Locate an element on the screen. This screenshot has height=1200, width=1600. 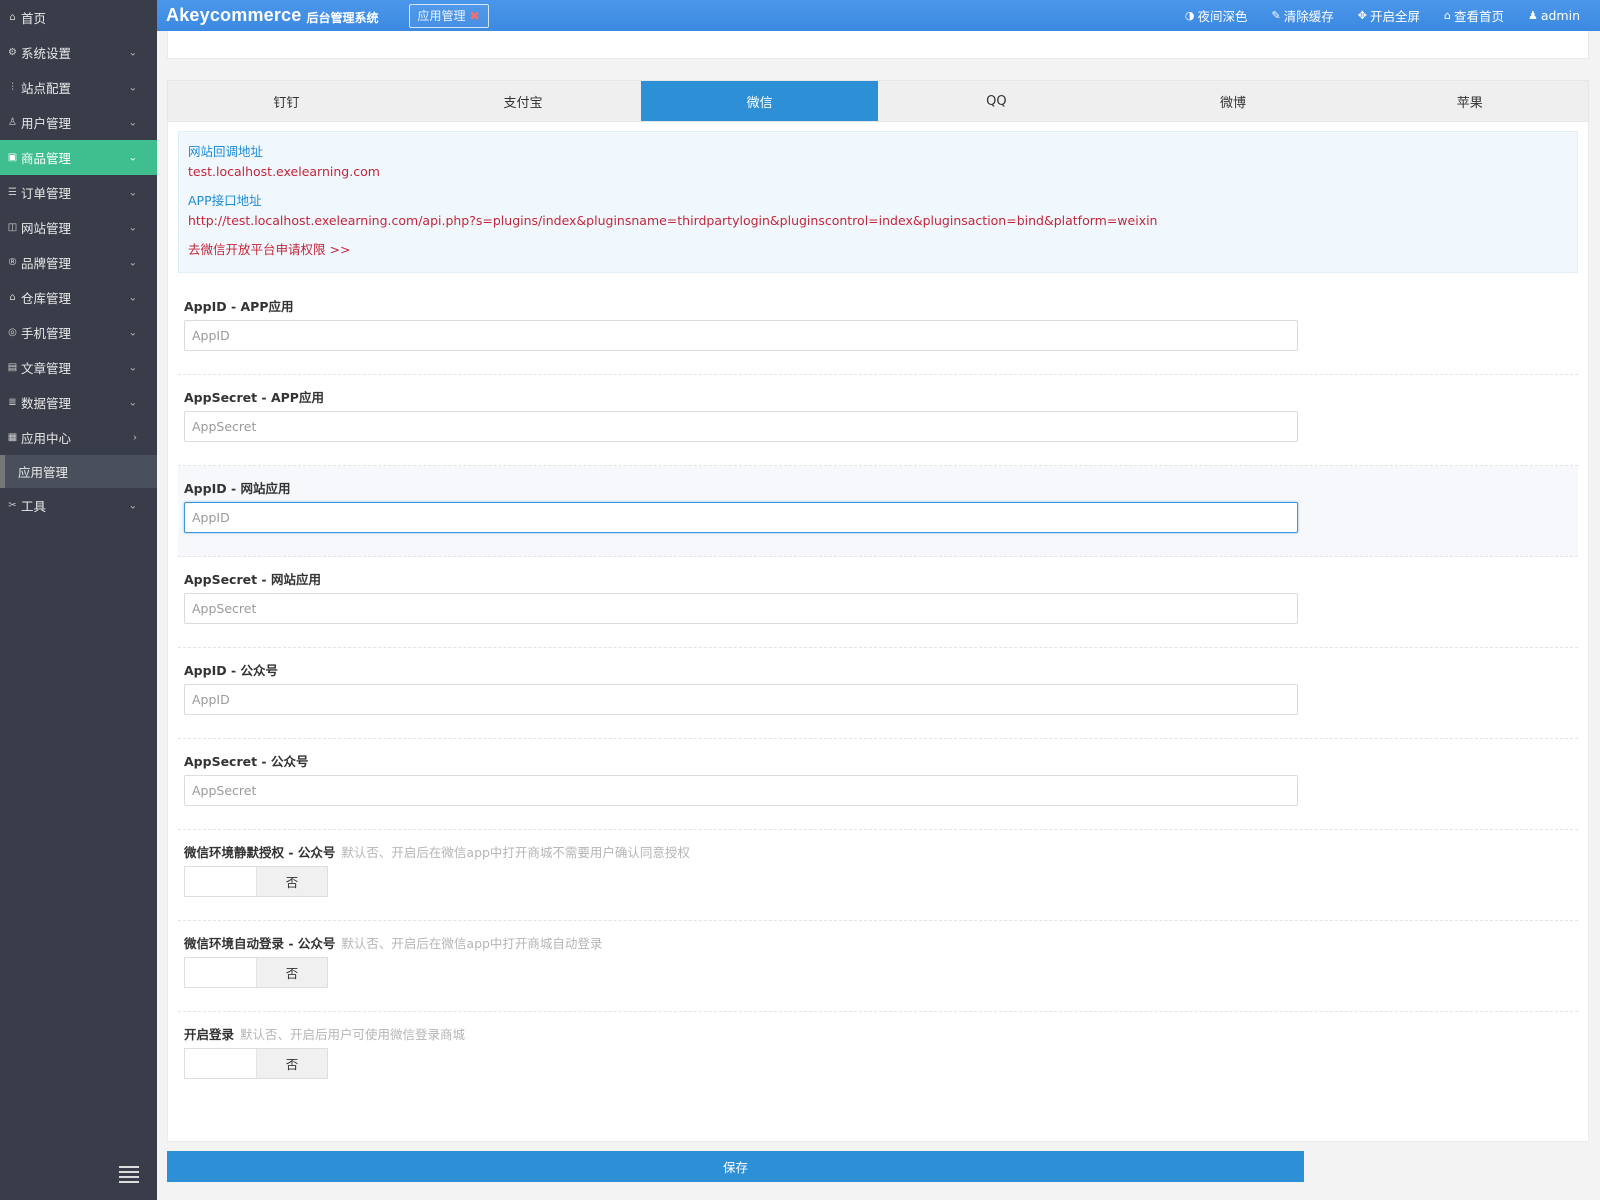
sidebar-item-brands: ® 品牌管理 ⌄ is located at coordinates (78, 262).